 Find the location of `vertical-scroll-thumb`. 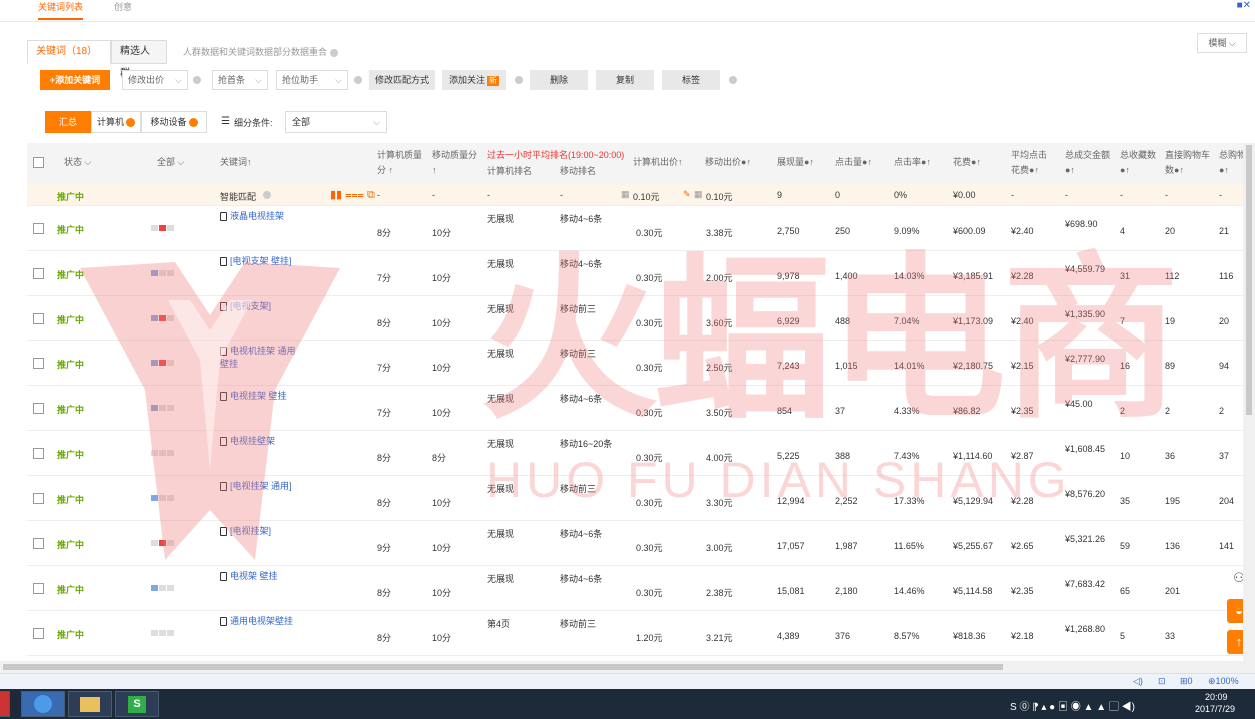

vertical-scroll-thumb is located at coordinates (1249, 280).